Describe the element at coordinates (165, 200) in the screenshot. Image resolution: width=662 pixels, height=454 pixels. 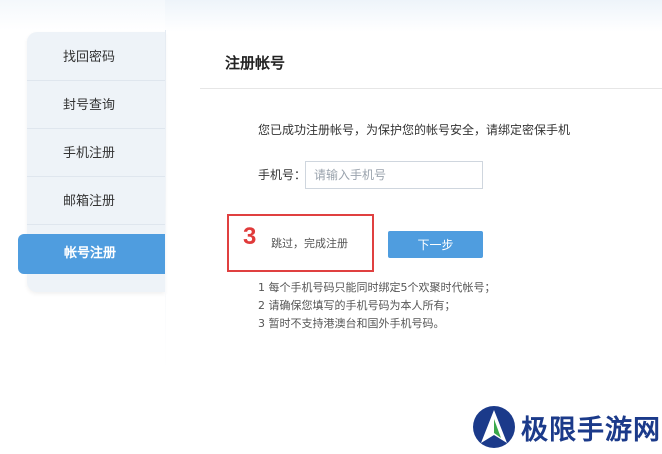
I see `panel-divider` at that location.